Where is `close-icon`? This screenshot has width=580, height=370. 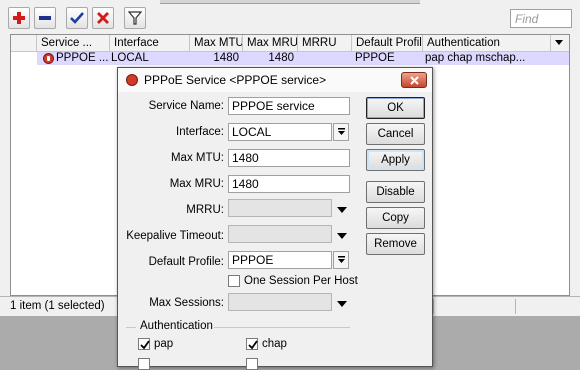
close-icon is located at coordinates (414, 80).